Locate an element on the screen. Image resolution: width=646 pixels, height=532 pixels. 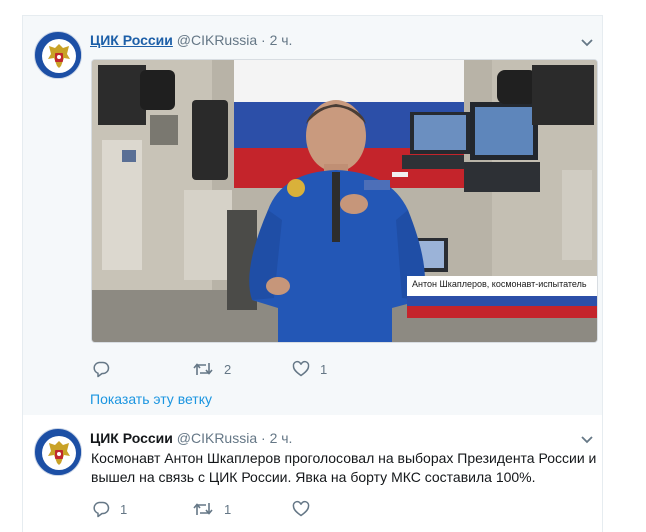
like-button is located at coordinates (328, 509).